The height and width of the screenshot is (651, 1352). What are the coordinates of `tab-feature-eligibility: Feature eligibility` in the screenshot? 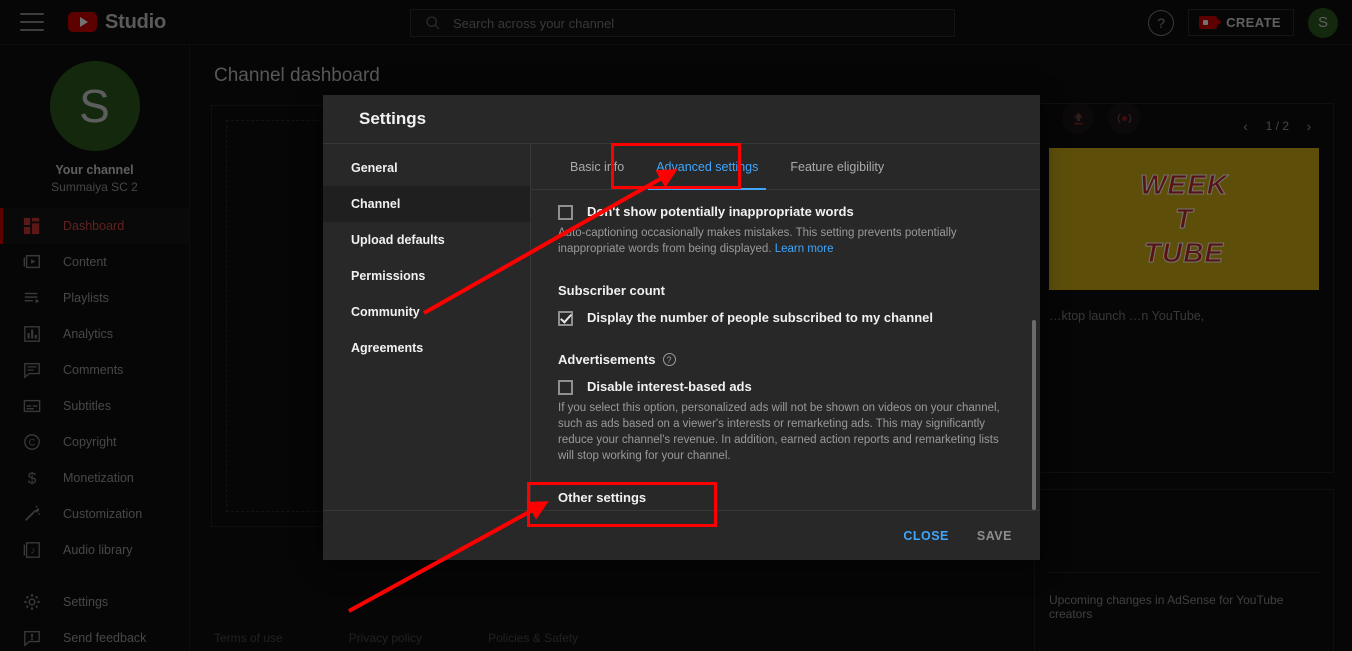 It's located at (837, 167).